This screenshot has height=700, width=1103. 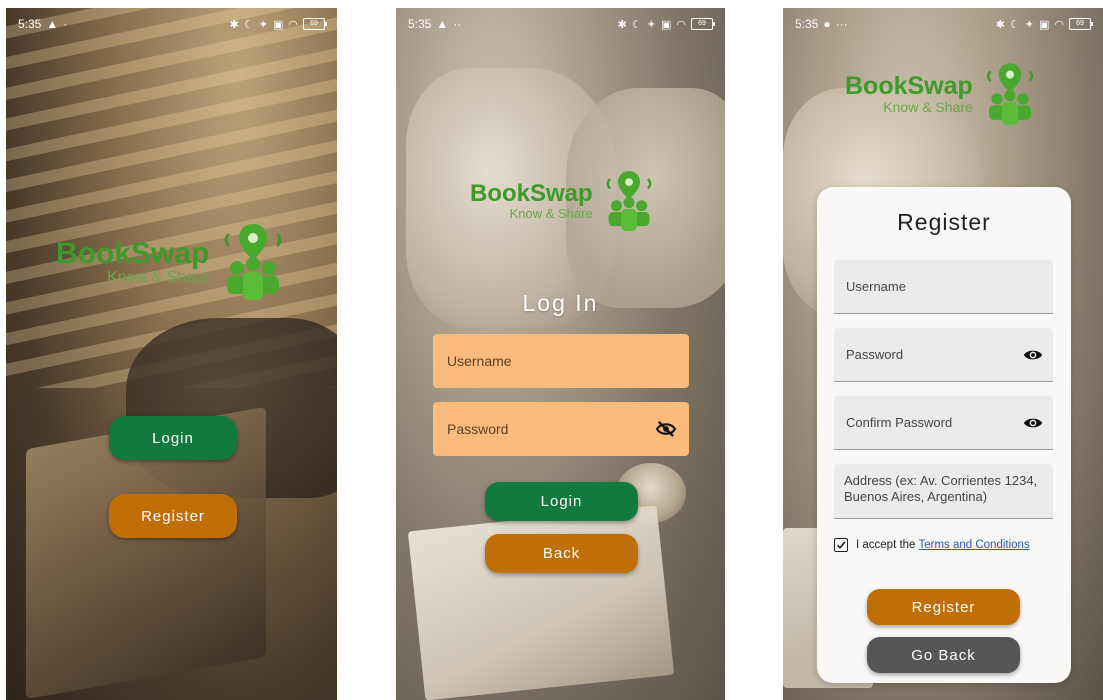 I want to click on go-back-button: Go Back, so click(x=943, y=655).